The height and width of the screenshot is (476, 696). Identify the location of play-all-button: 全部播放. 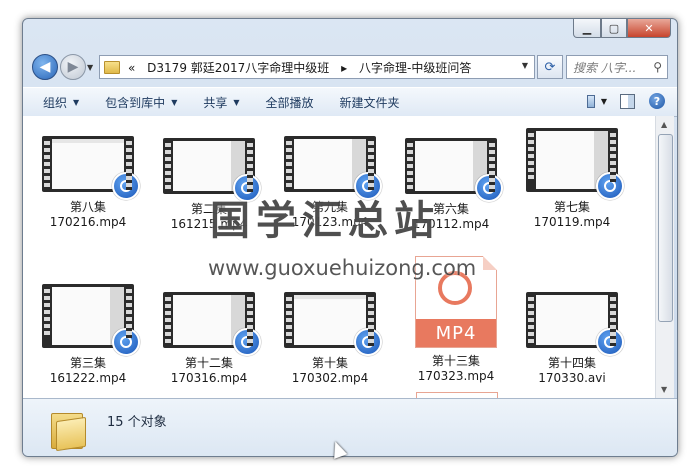
(290, 102).